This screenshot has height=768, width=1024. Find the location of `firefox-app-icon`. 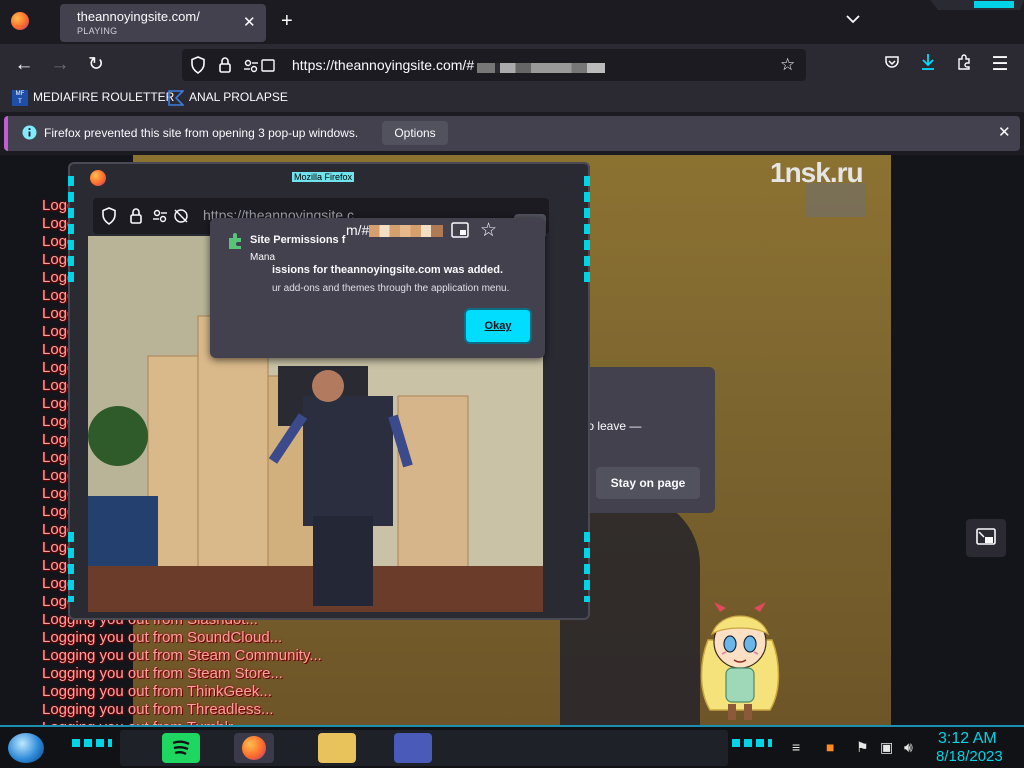

firefox-app-icon is located at coordinates (254, 748).